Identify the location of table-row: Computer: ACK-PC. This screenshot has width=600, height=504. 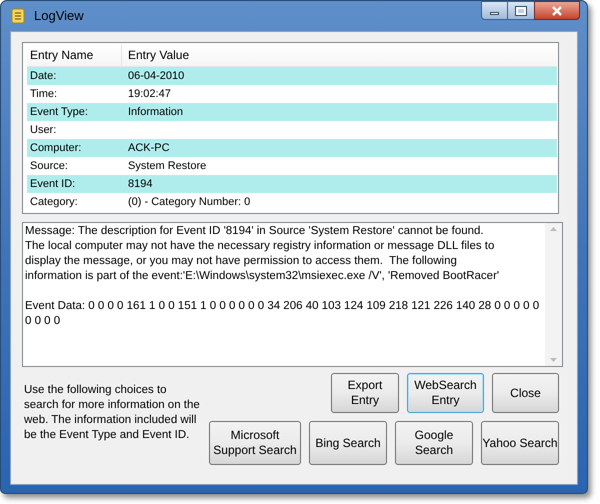
(292, 148).